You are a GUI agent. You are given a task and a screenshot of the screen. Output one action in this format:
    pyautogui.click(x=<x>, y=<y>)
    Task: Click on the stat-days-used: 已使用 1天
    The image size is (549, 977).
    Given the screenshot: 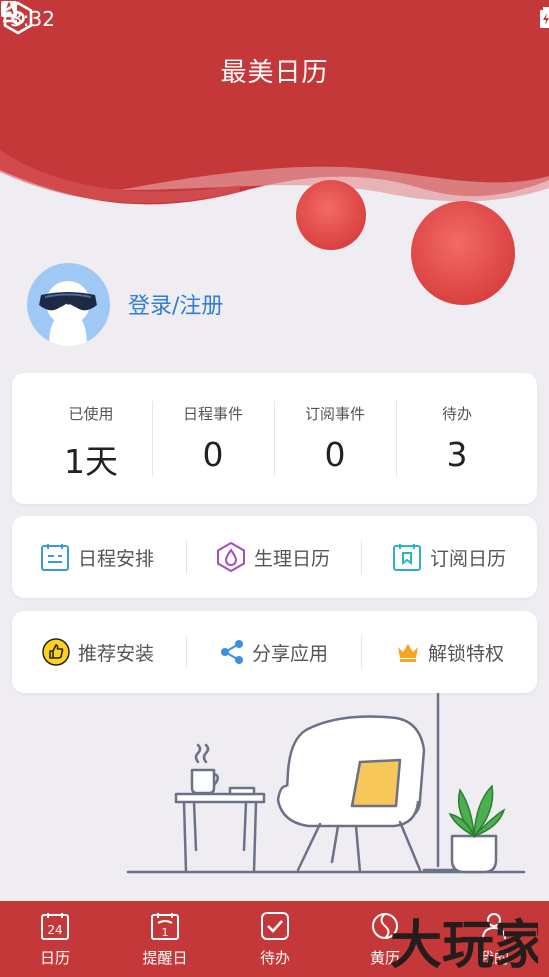 What is the action you would take?
    pyautogui.click(x=91, y=438)
    